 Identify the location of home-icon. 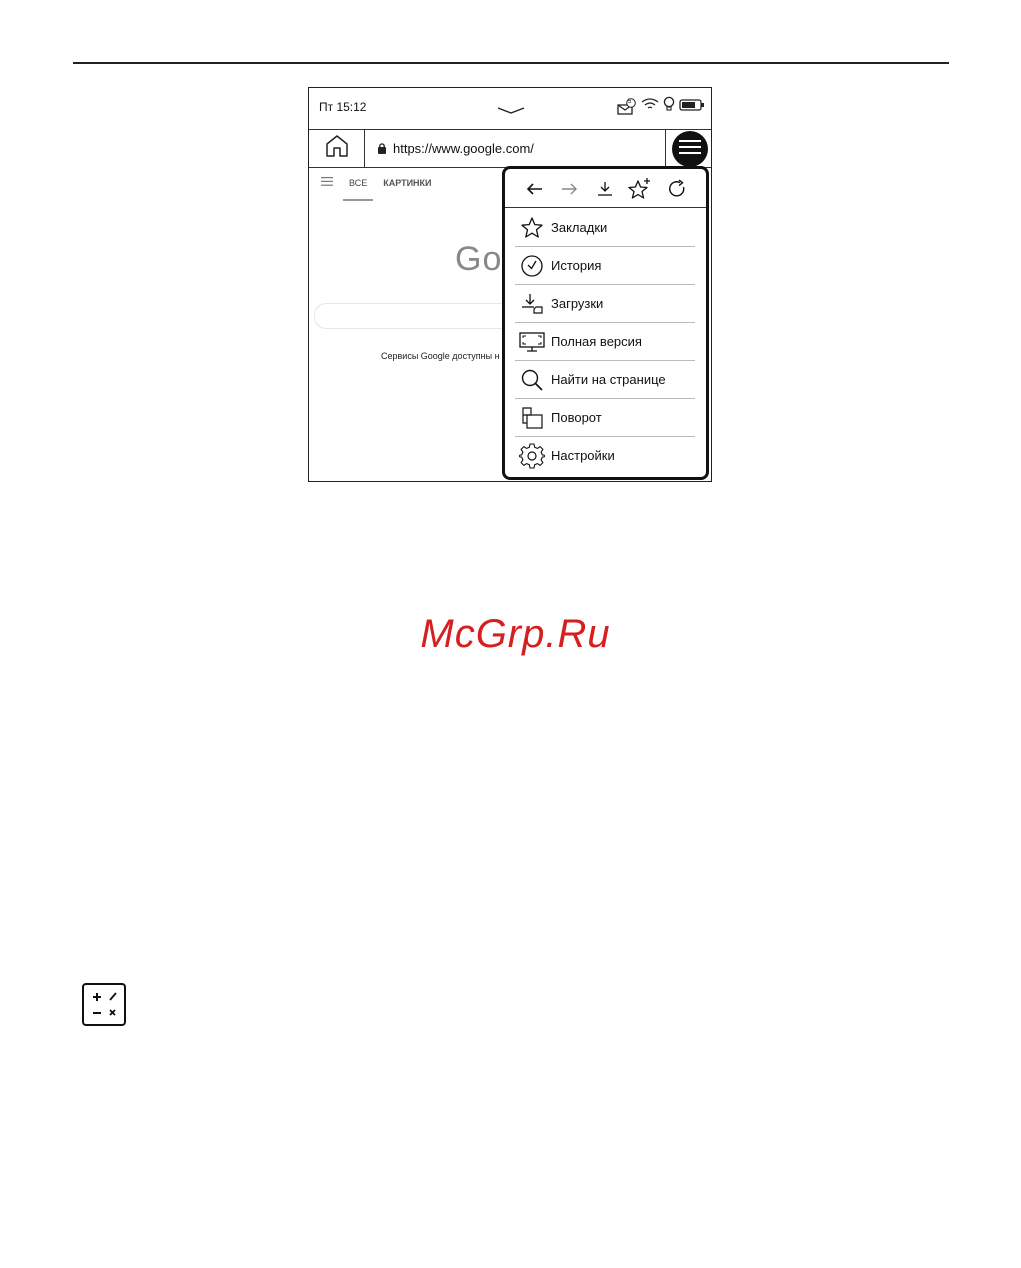
(337, 148).